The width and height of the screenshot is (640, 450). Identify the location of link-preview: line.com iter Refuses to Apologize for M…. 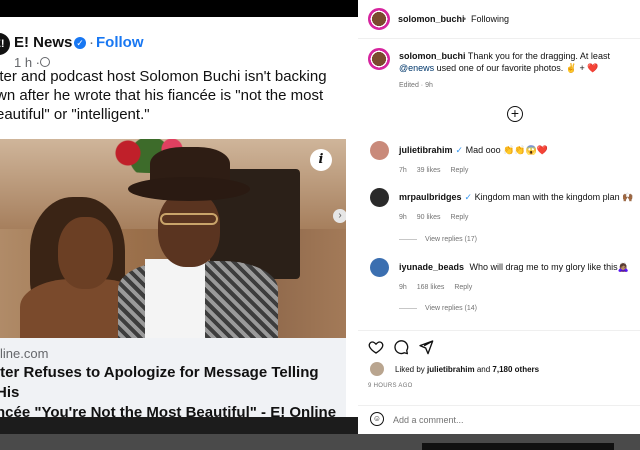
(173, 377).